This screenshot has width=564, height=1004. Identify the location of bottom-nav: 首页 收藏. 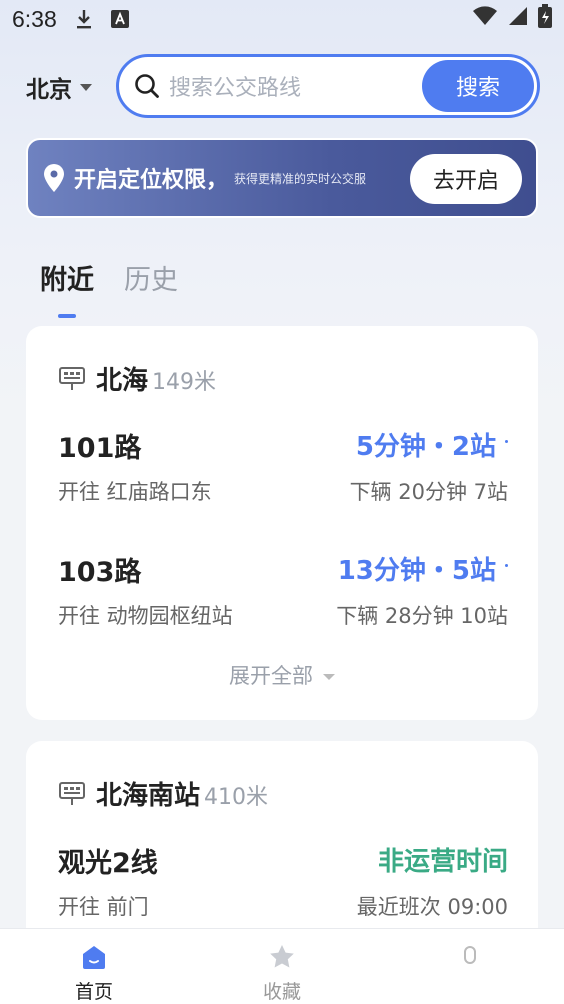
(282, 966).